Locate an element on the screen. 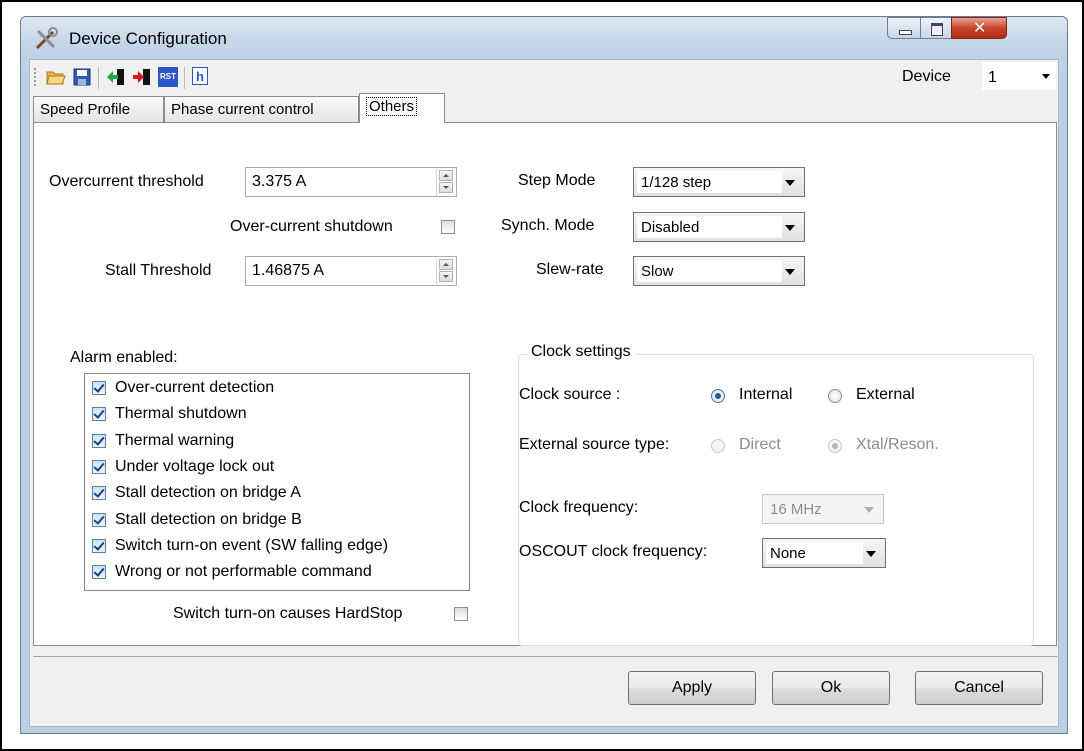 The image size is (1084, 751). oscout-frequency-select: None is located at coordinates (824, 553).